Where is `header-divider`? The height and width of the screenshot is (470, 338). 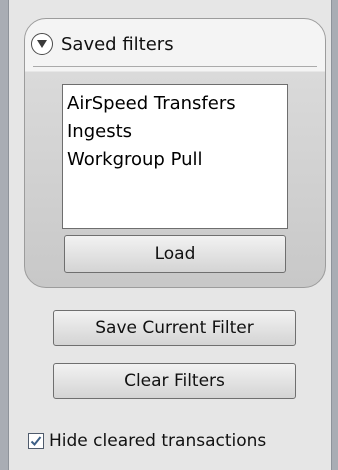
header-divider is located at coordinates (175, 66).